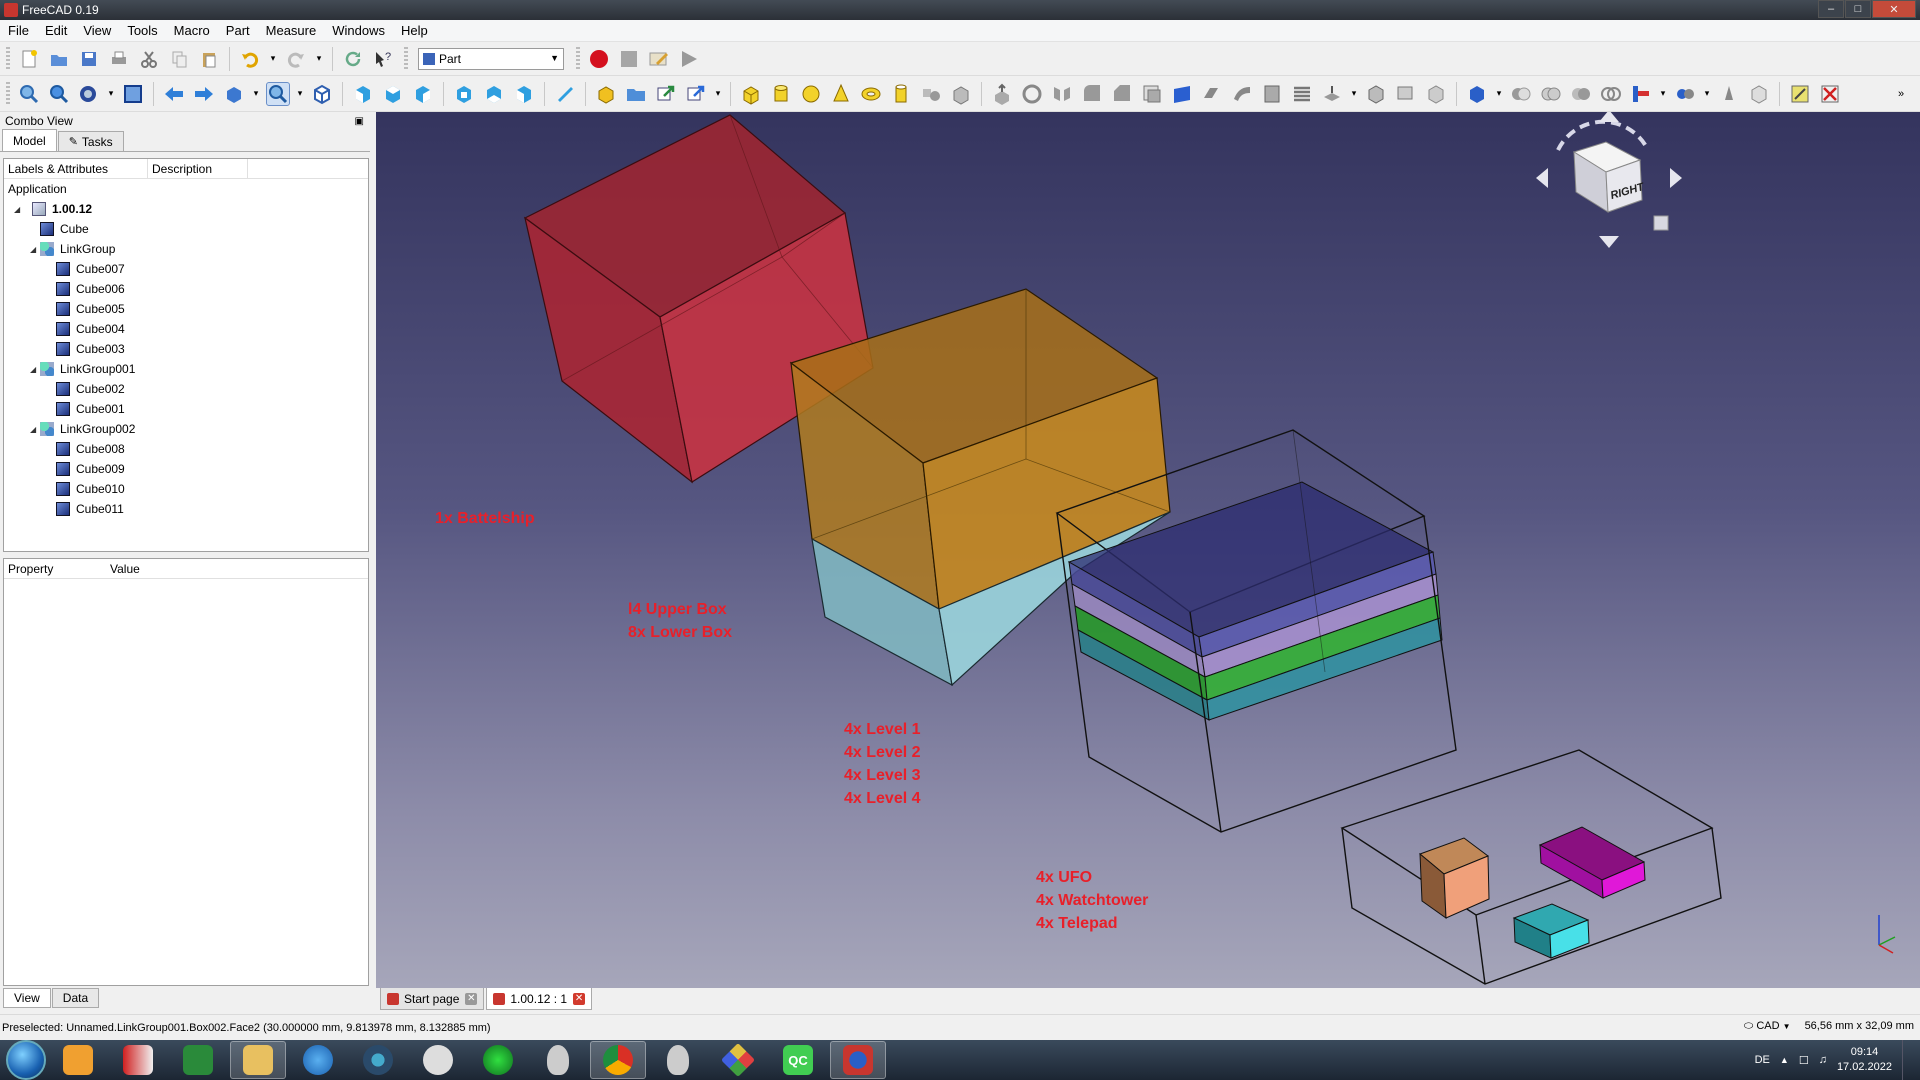  I want to click on split-features-dropdown-icon: ▾, so click(1707, 94).